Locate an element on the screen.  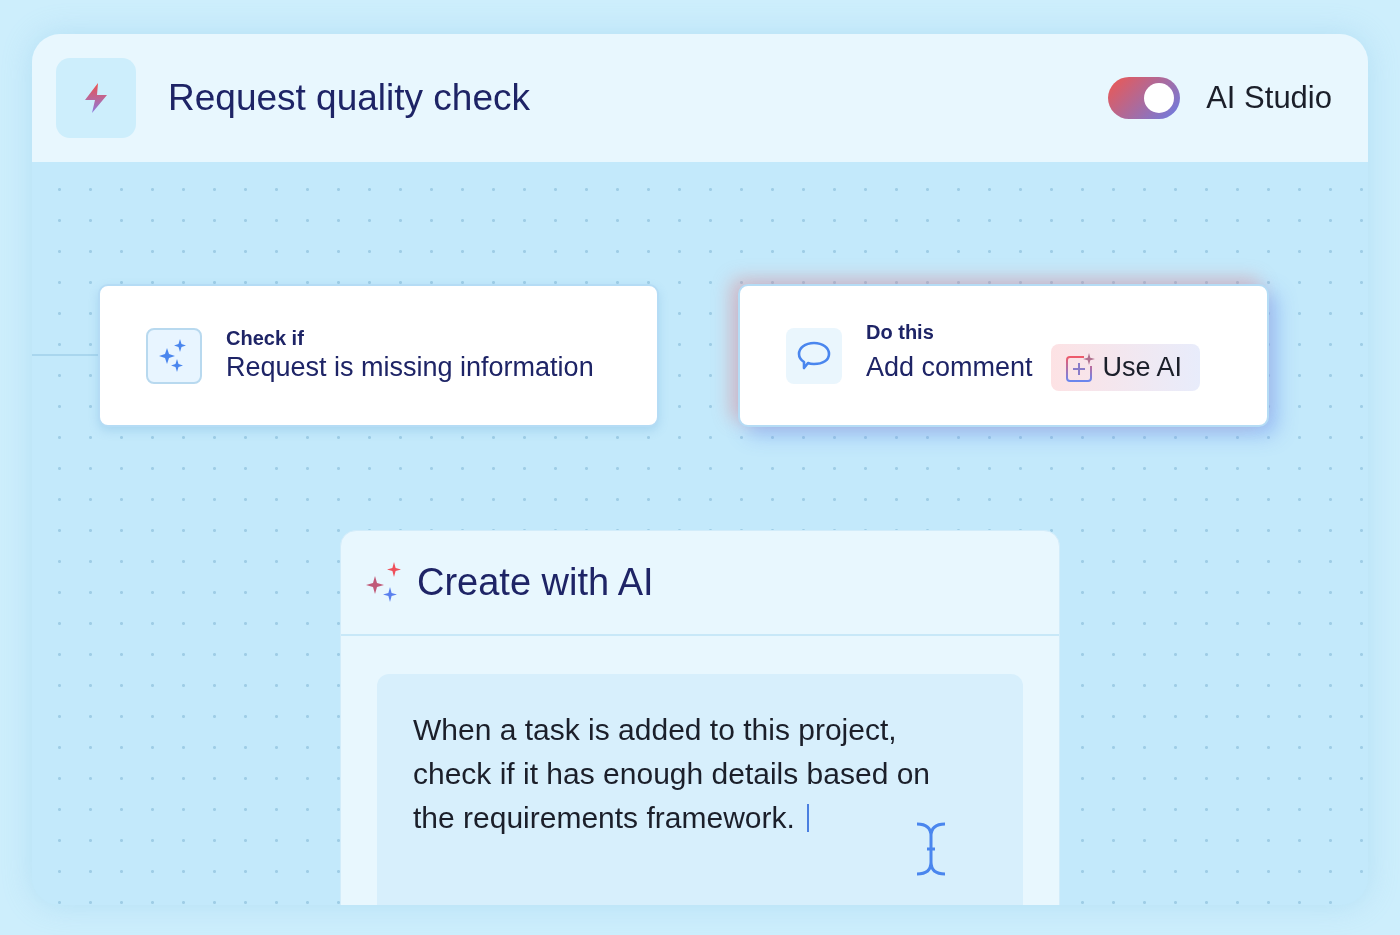
node-title: Add comment is located at coordinates (949, 367).